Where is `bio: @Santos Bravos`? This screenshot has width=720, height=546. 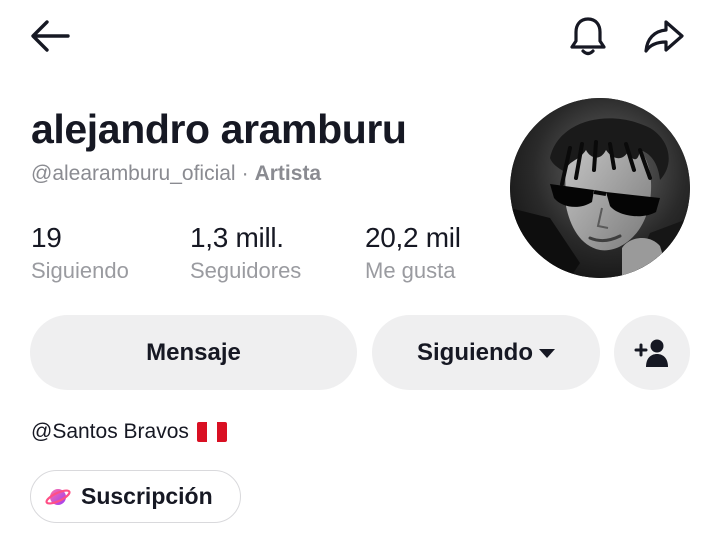
bio: @Santos Bravos is located at coordinates (129, 432).